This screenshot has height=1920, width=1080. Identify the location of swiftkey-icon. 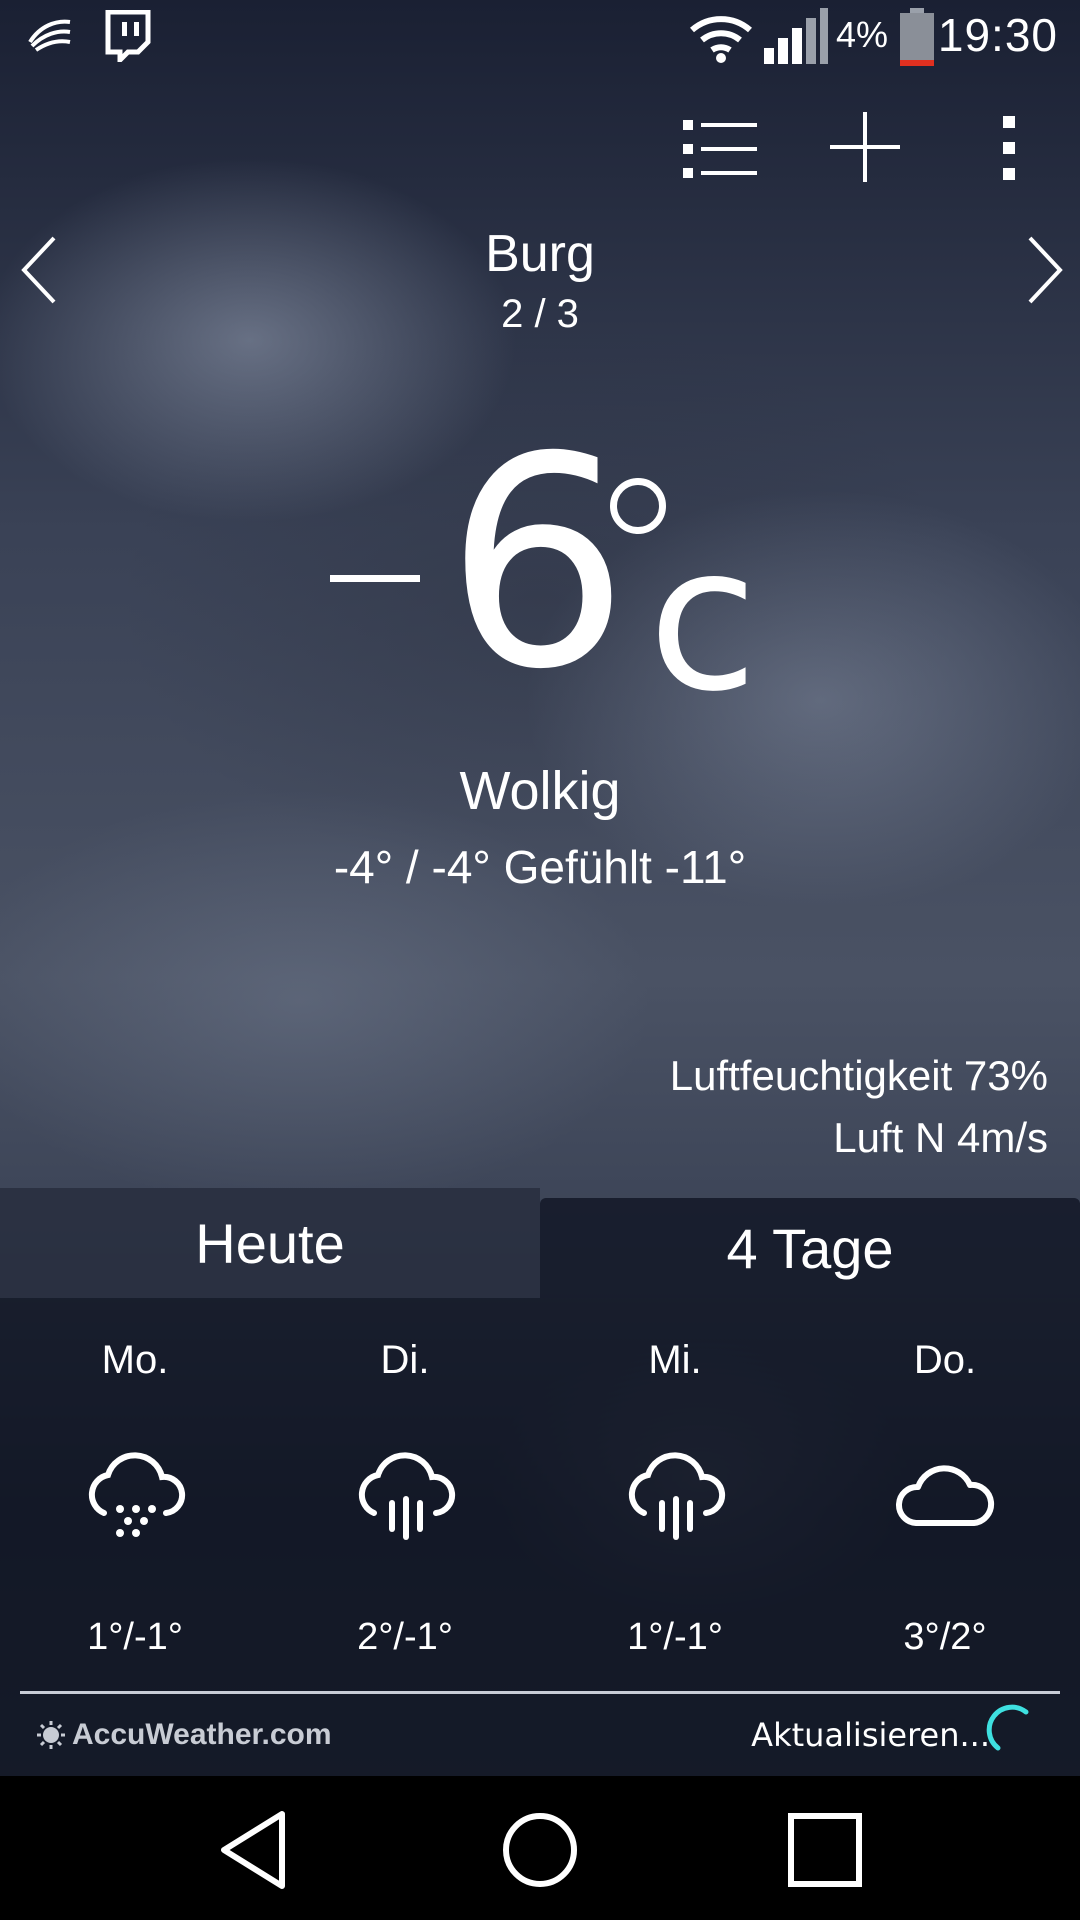
(49, 35).